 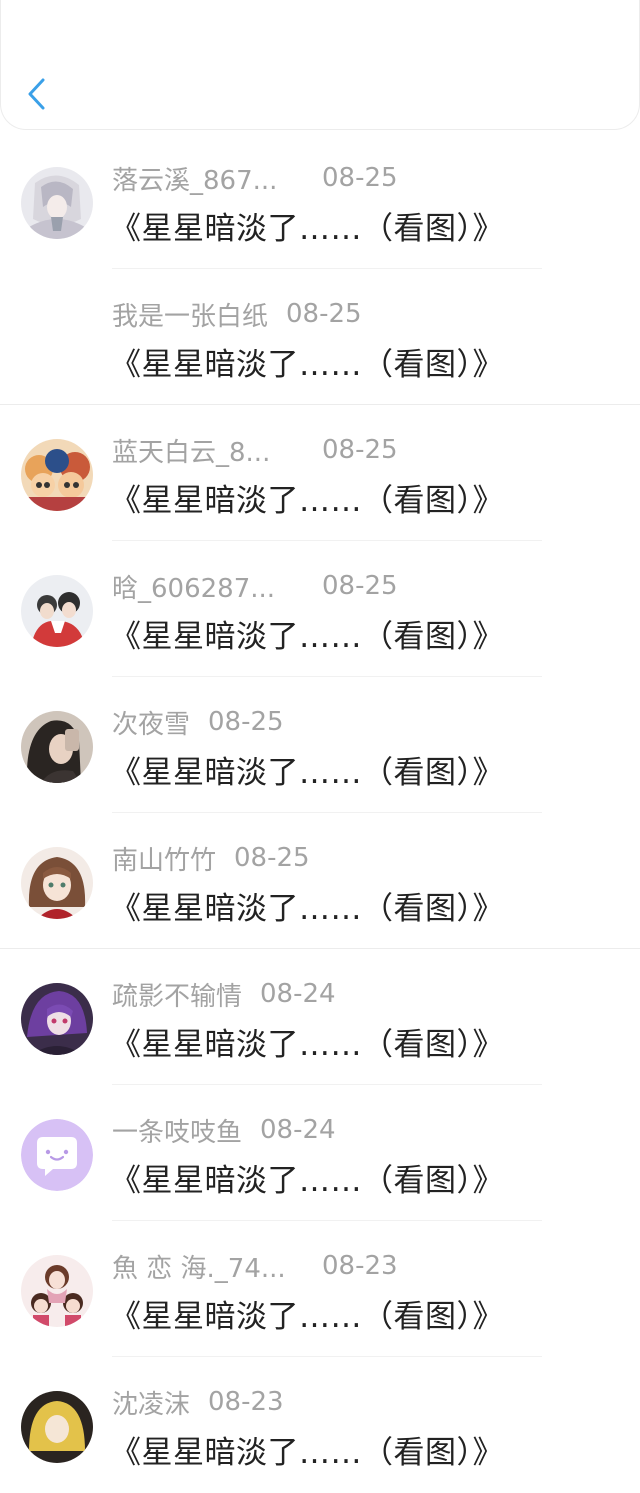 I want to click on back-button, so click(x=37, y=96).